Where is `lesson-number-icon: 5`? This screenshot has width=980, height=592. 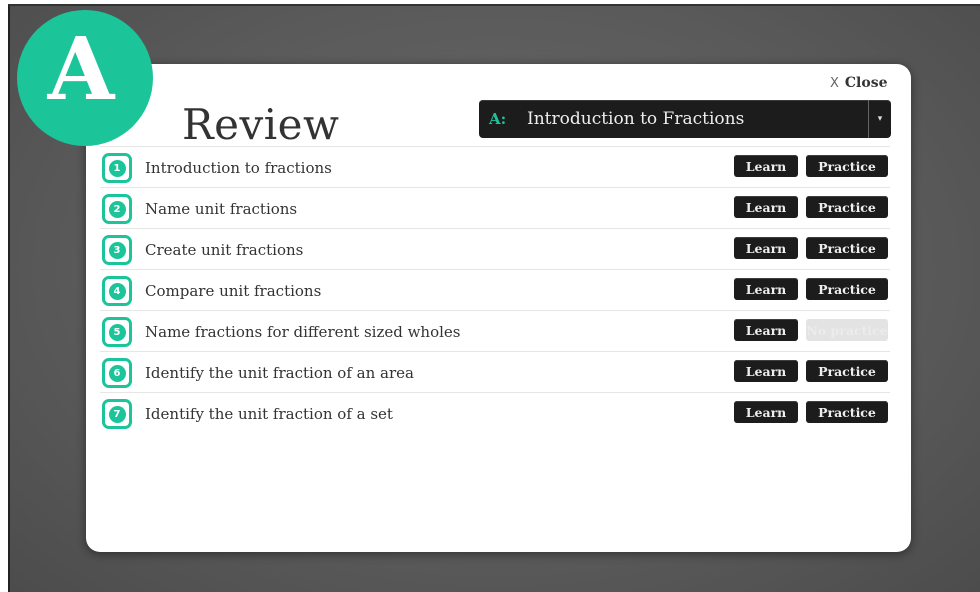 lesson-number-icon: 5 is located at coordinates (117, 332).